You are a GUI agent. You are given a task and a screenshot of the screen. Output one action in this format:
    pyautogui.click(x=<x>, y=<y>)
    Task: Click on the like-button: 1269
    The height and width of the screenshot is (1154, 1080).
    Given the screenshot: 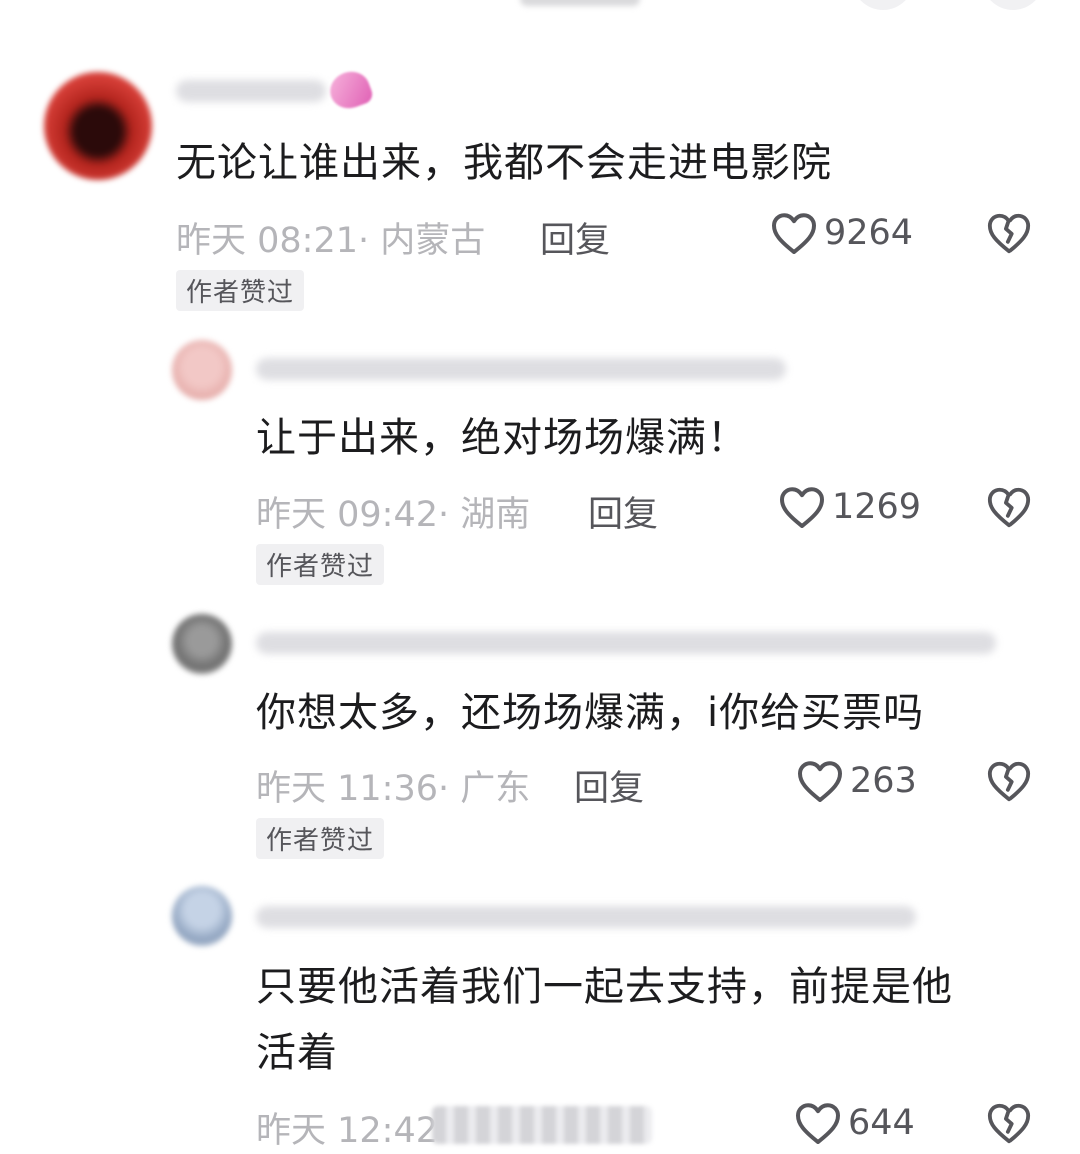 What is the action you would take?
    pyautogui.click(x=849, y=507)
    